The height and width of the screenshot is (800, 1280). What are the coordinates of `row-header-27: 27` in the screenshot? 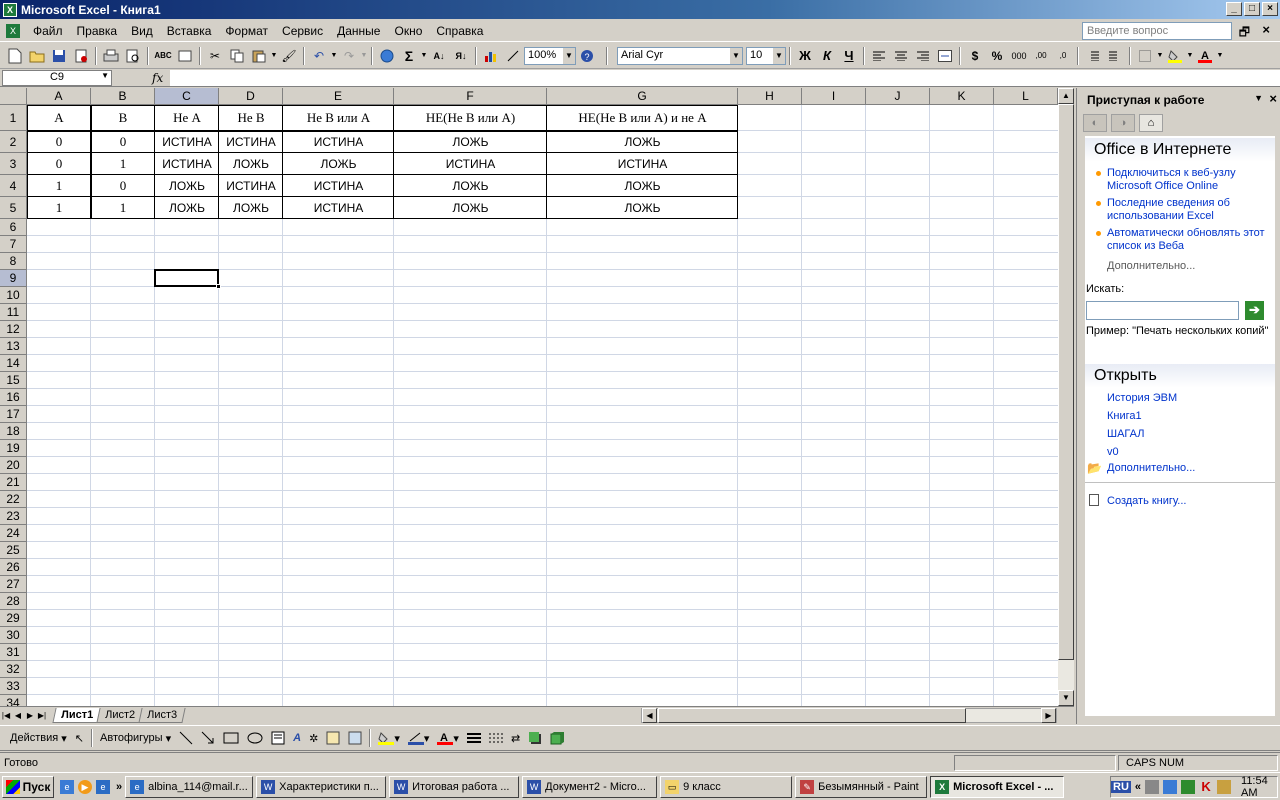 It's located at (13, 584).